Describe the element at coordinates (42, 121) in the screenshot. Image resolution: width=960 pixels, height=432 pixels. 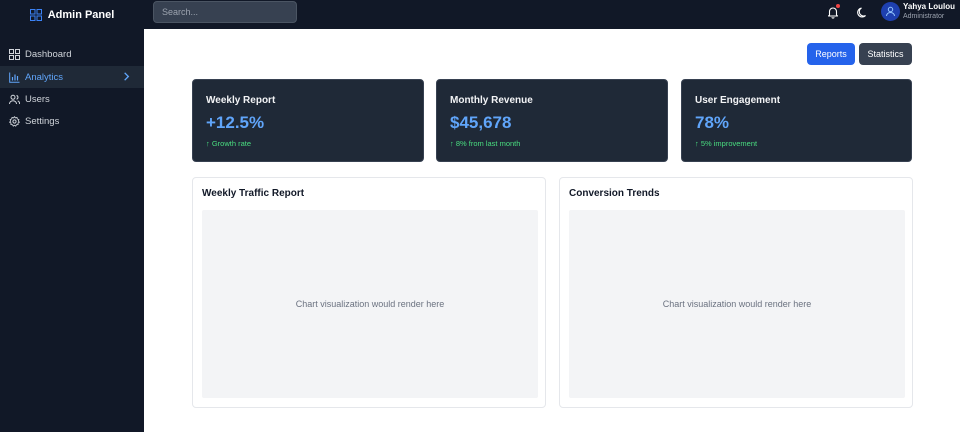
I see `sidebar-item-label: Settings` at that location.